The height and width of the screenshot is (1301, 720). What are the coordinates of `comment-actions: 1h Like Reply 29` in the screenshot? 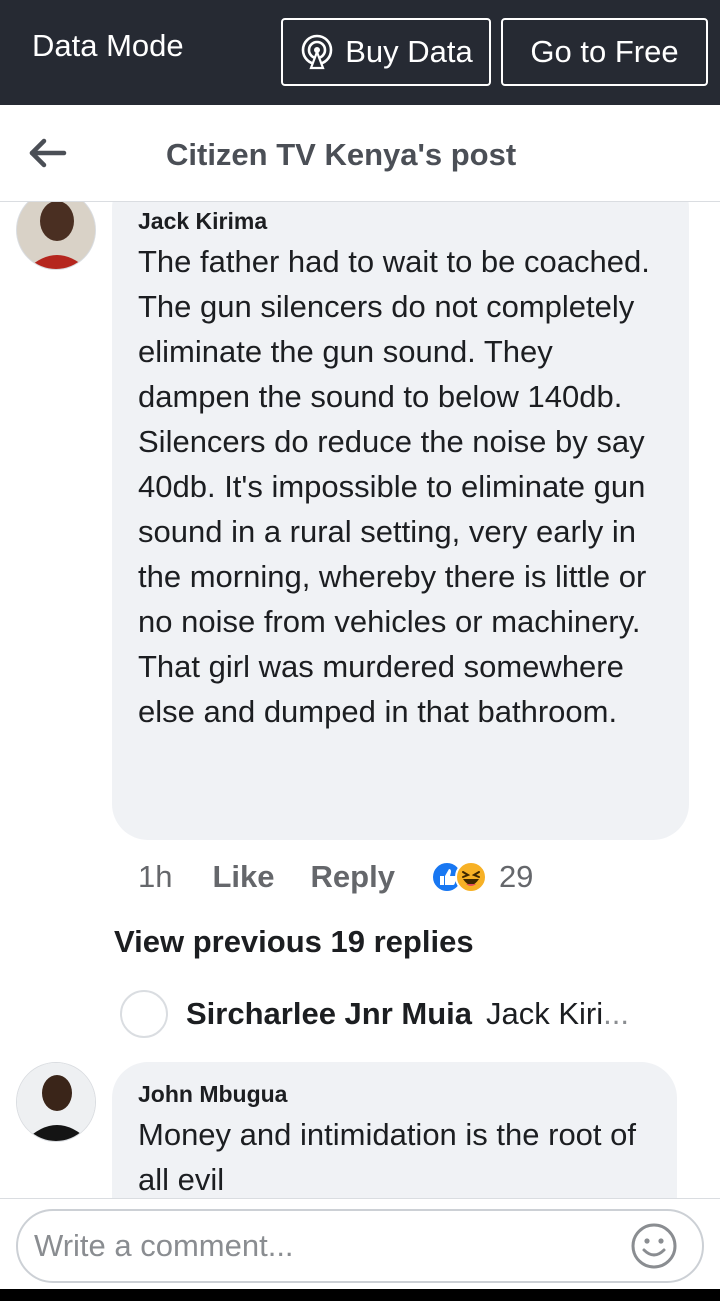 It's located at (335, 877).